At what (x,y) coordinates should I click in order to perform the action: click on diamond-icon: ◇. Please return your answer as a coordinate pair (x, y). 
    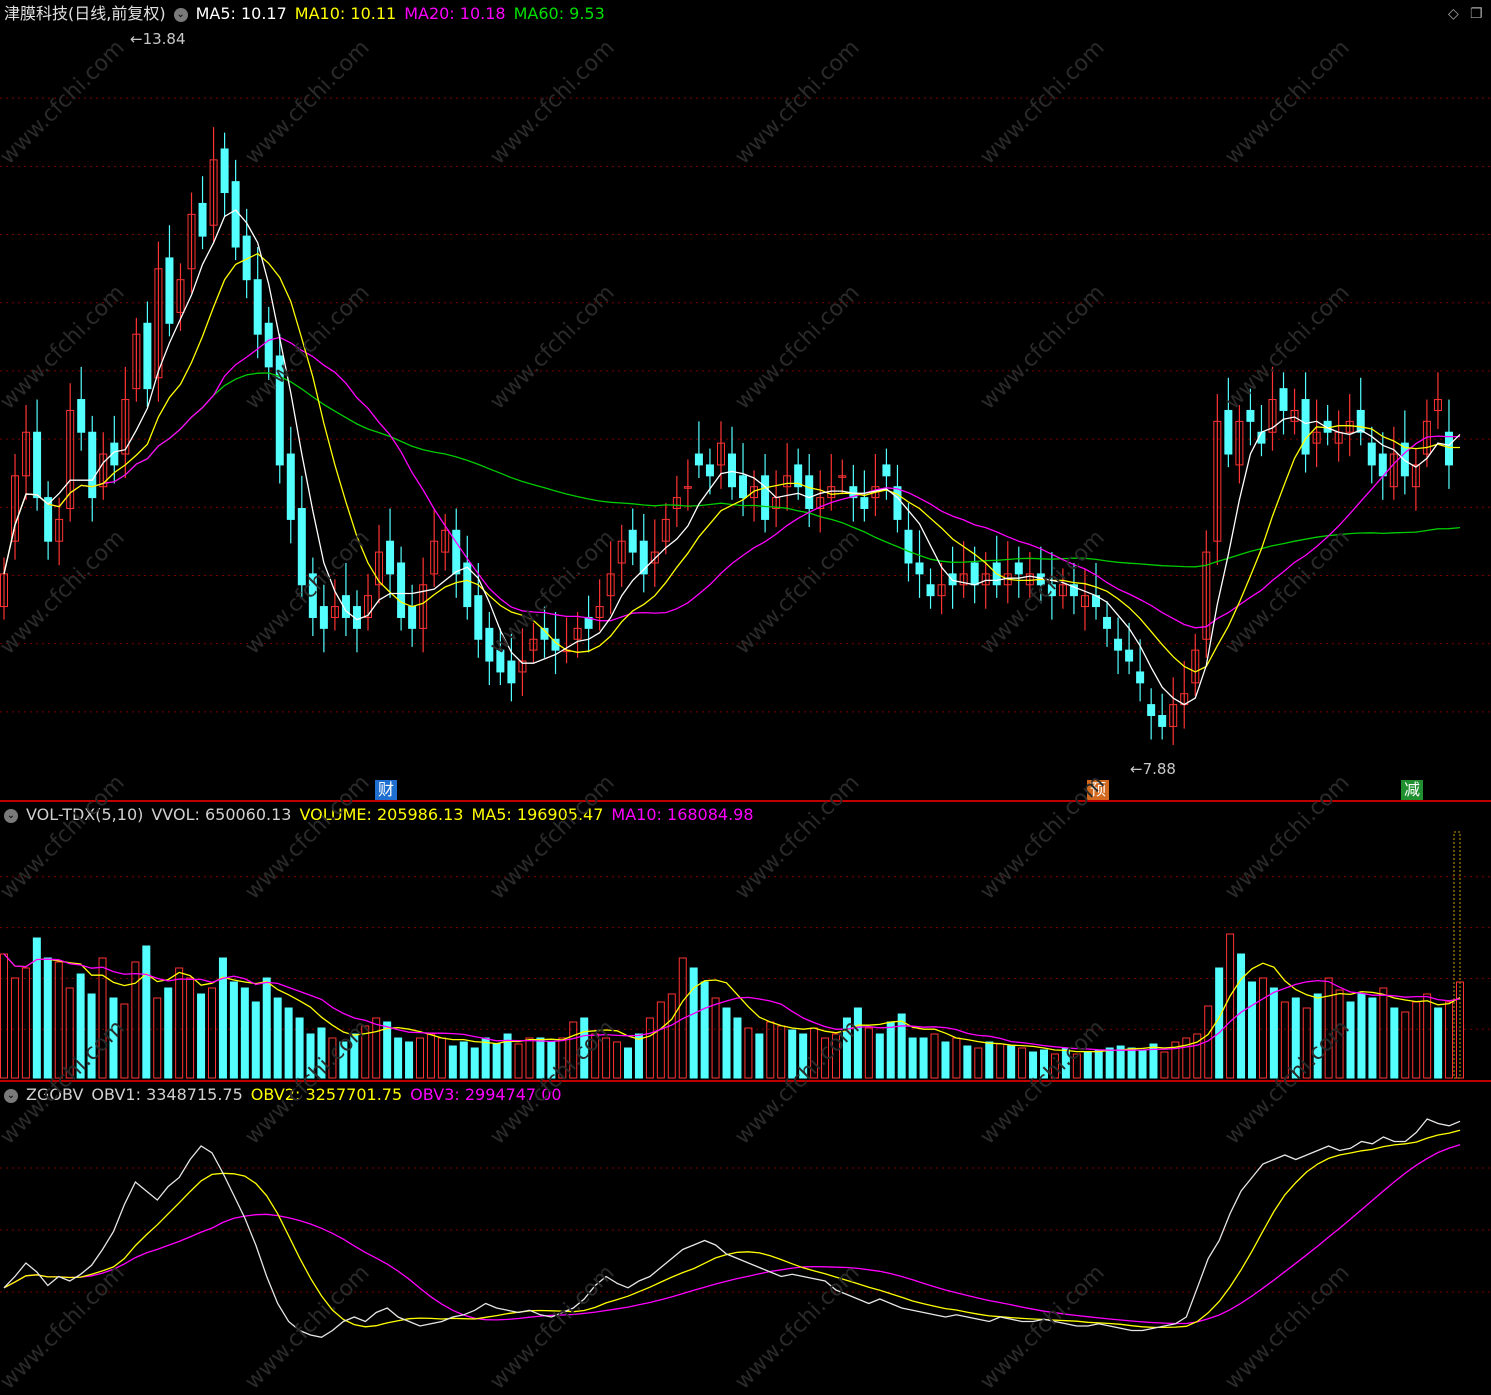
    Looking at the image, I should click on (1453, 14).